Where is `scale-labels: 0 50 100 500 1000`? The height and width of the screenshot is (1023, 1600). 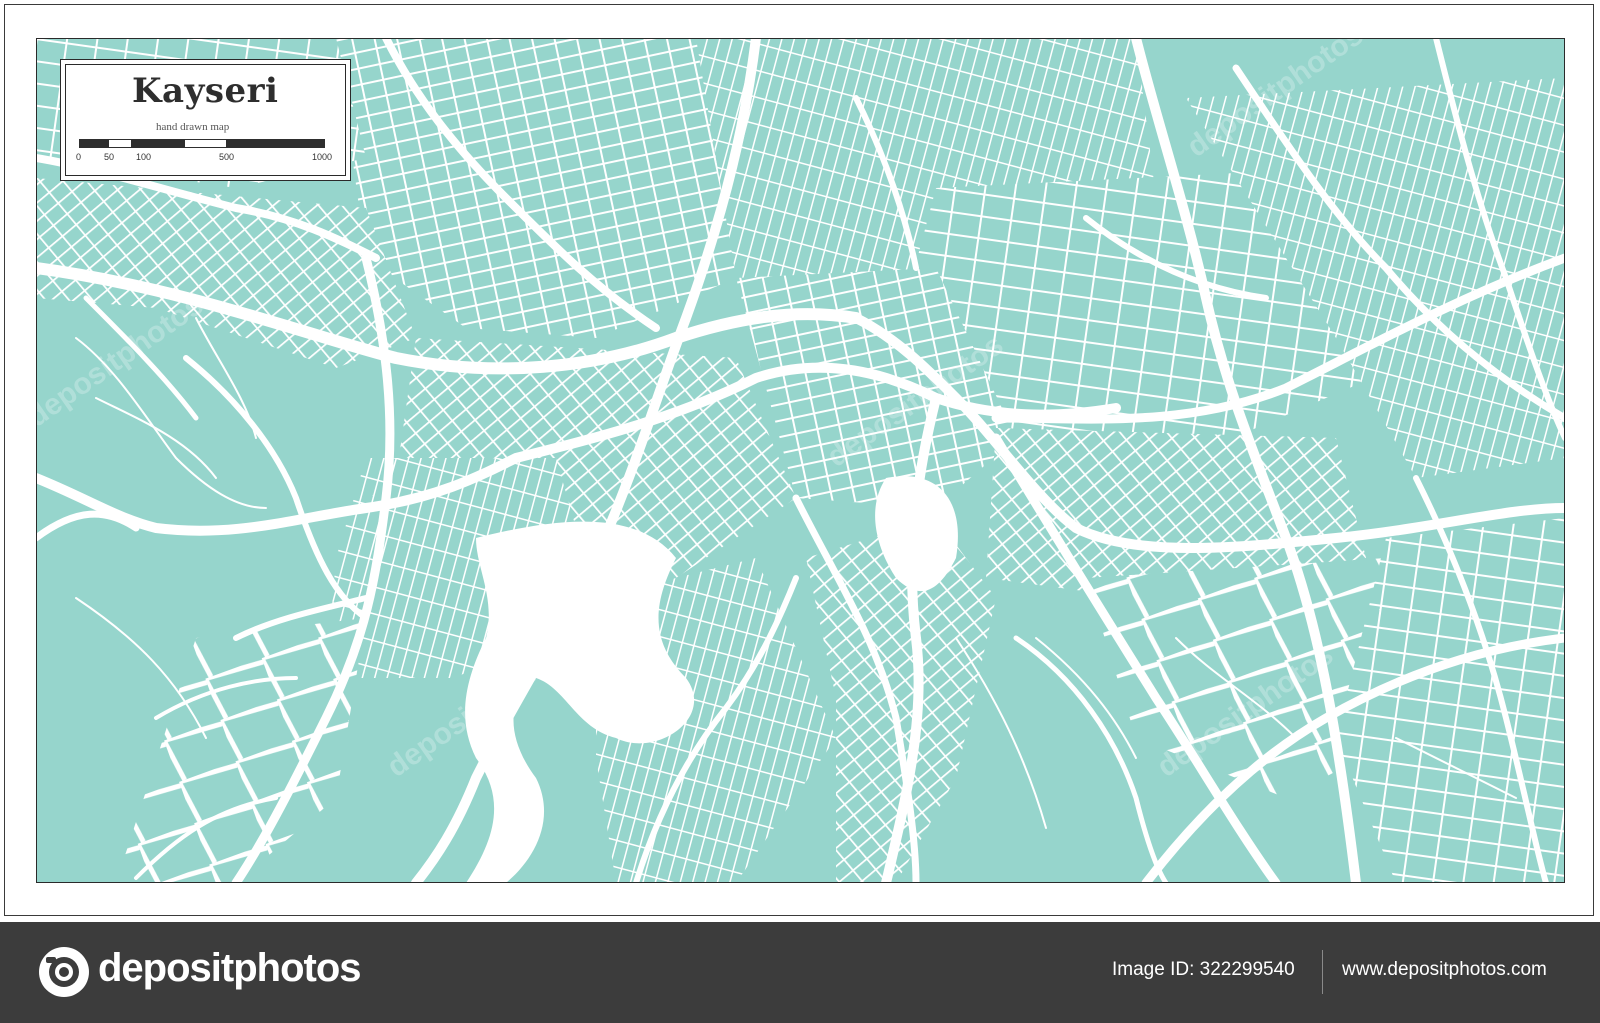
scale-labels: 0 50 100 500 1000 is located at coordinates (201, 158).